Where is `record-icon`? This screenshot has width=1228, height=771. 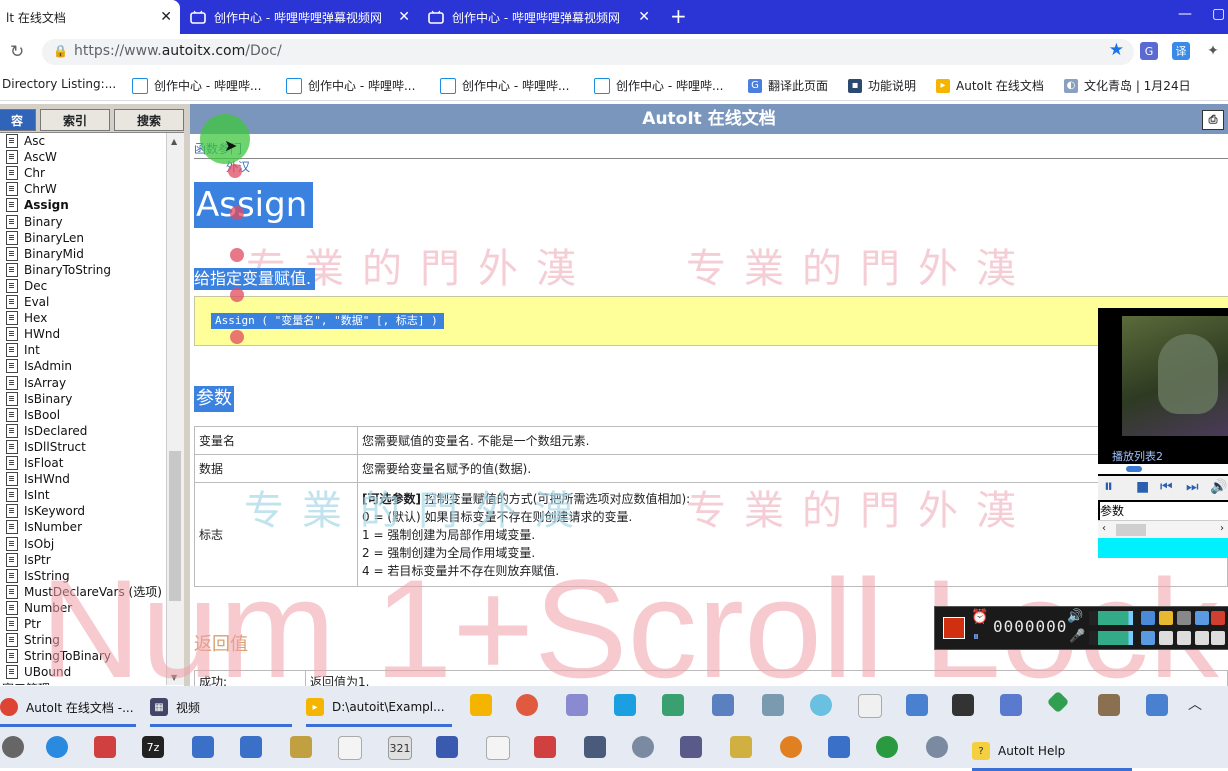 record-icon is located at coordinates (527, 705).